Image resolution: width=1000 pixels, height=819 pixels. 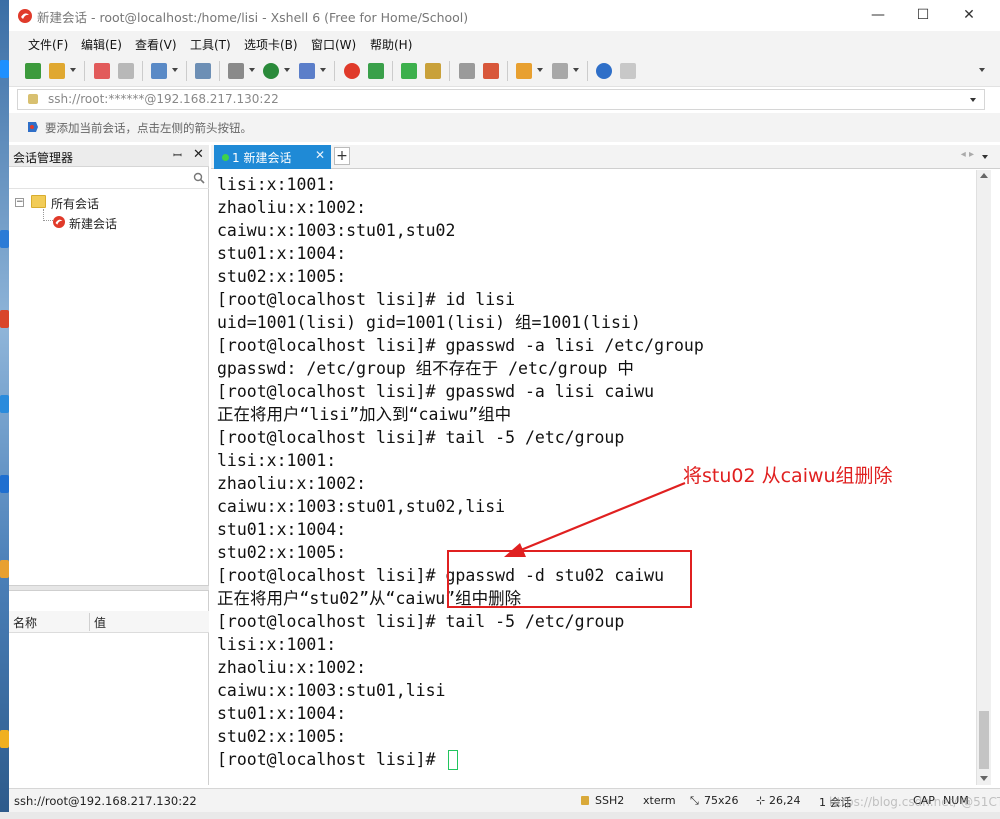 I want to click on address-bar: ssh://root:******@192.168.217.130:22, so click(x=501, y=99).